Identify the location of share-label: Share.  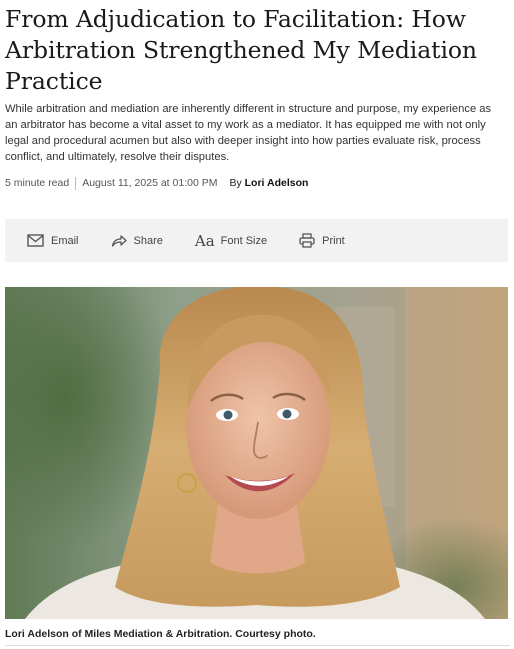
(148, 240).